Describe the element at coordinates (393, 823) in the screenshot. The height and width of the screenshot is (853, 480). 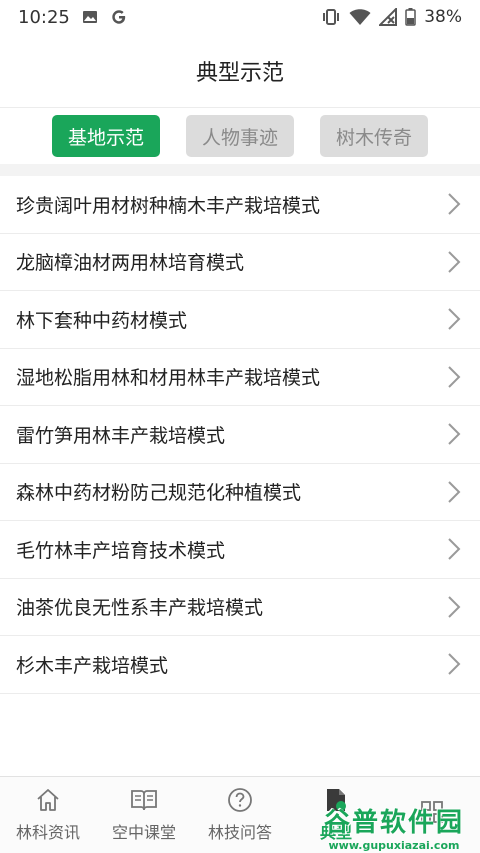
I see `watermark-title: 谷普软件园` at that location.